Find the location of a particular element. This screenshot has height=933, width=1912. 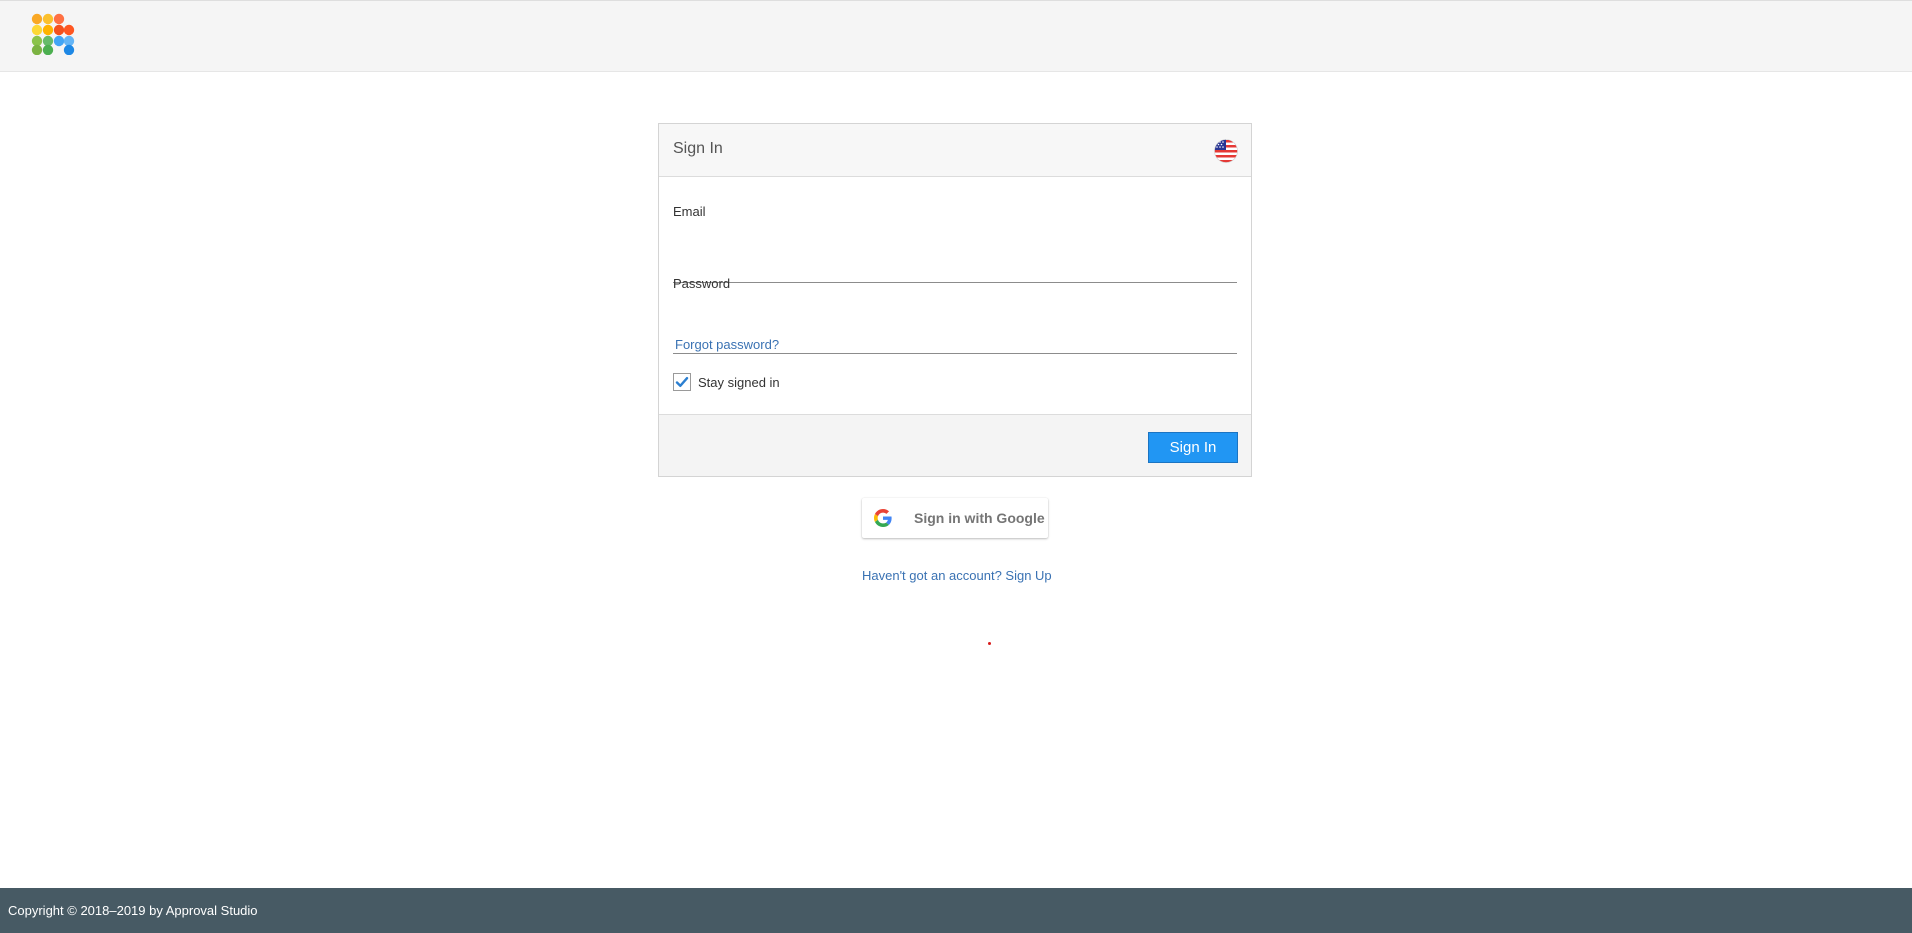

loading-dot is located at coordinates (989, 643).